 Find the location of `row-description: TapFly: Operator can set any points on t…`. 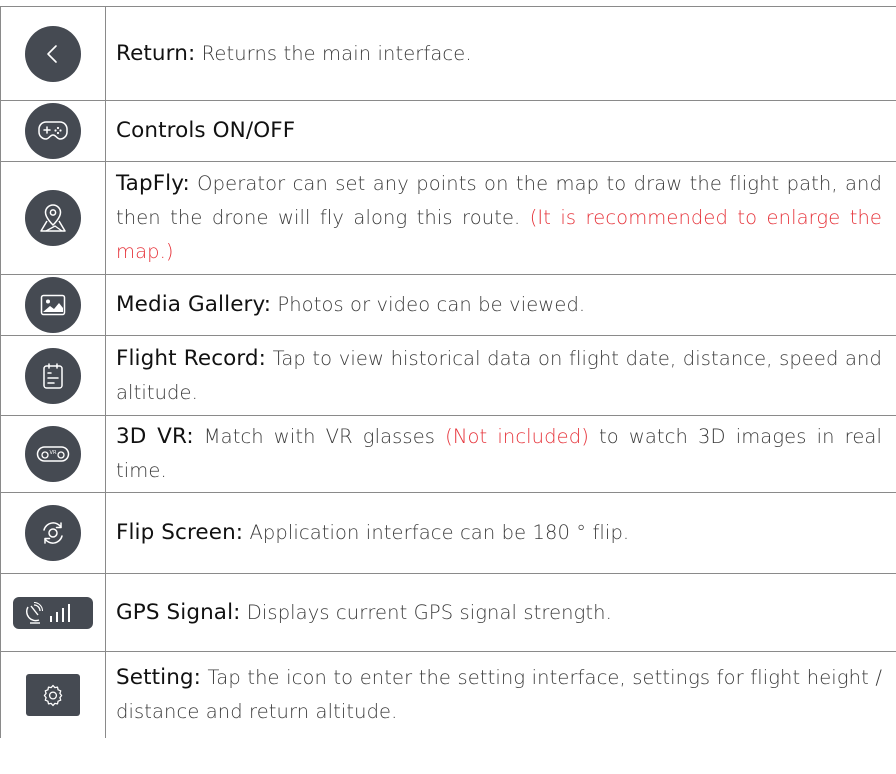

row-description: TapFly: Operator can set any points on t… is located at coordinates (499, 218).